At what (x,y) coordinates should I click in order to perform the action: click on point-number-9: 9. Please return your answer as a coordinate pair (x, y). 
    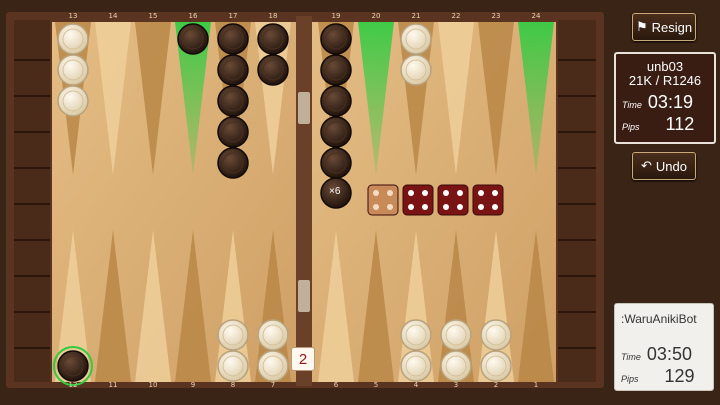
    Looking at the image, I should click on (193, 385).